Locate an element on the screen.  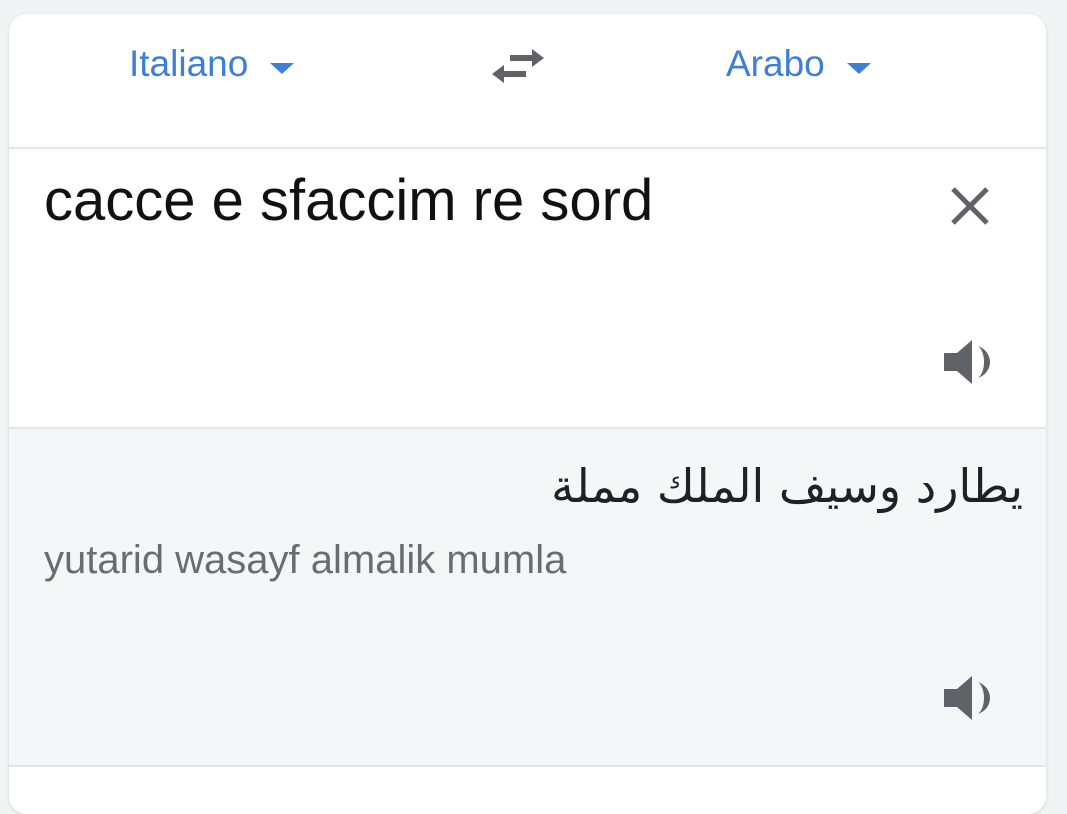
source-language-selector: Italiano is located at coordinates (212, 63).